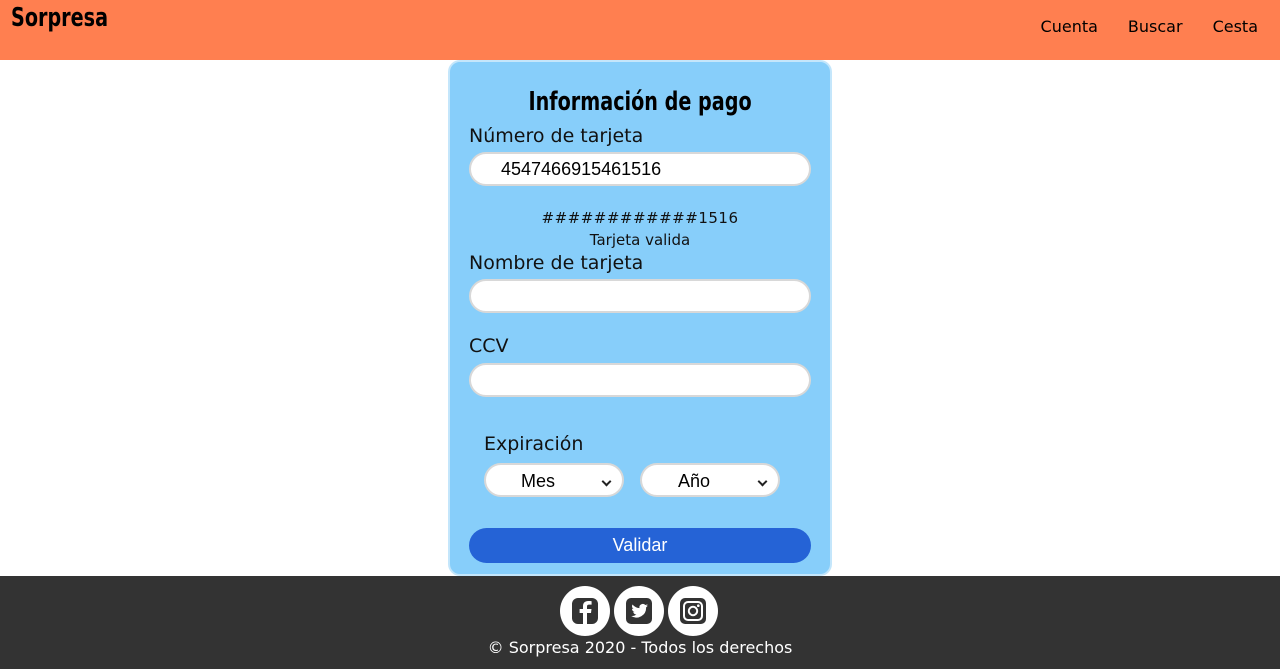  What do you see at coordinates (640, 102) in the screenshot?
I see `form-title: Información de pago` at bounding box center [640, 102].